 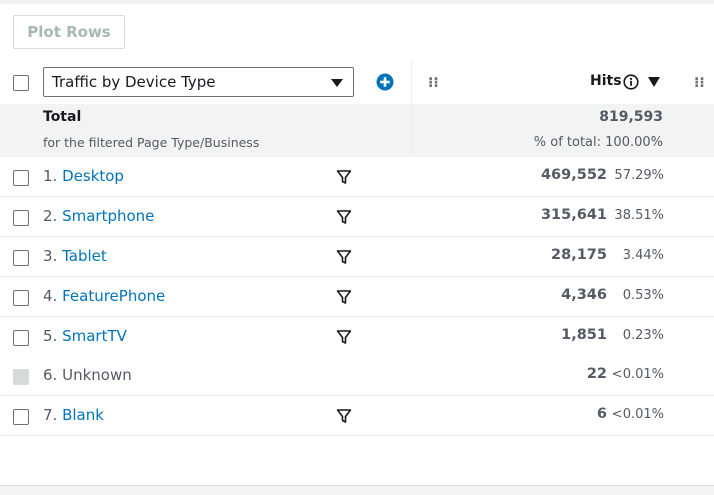 I want to click on row-percent: 38.51%, so click(x=639, y=215).